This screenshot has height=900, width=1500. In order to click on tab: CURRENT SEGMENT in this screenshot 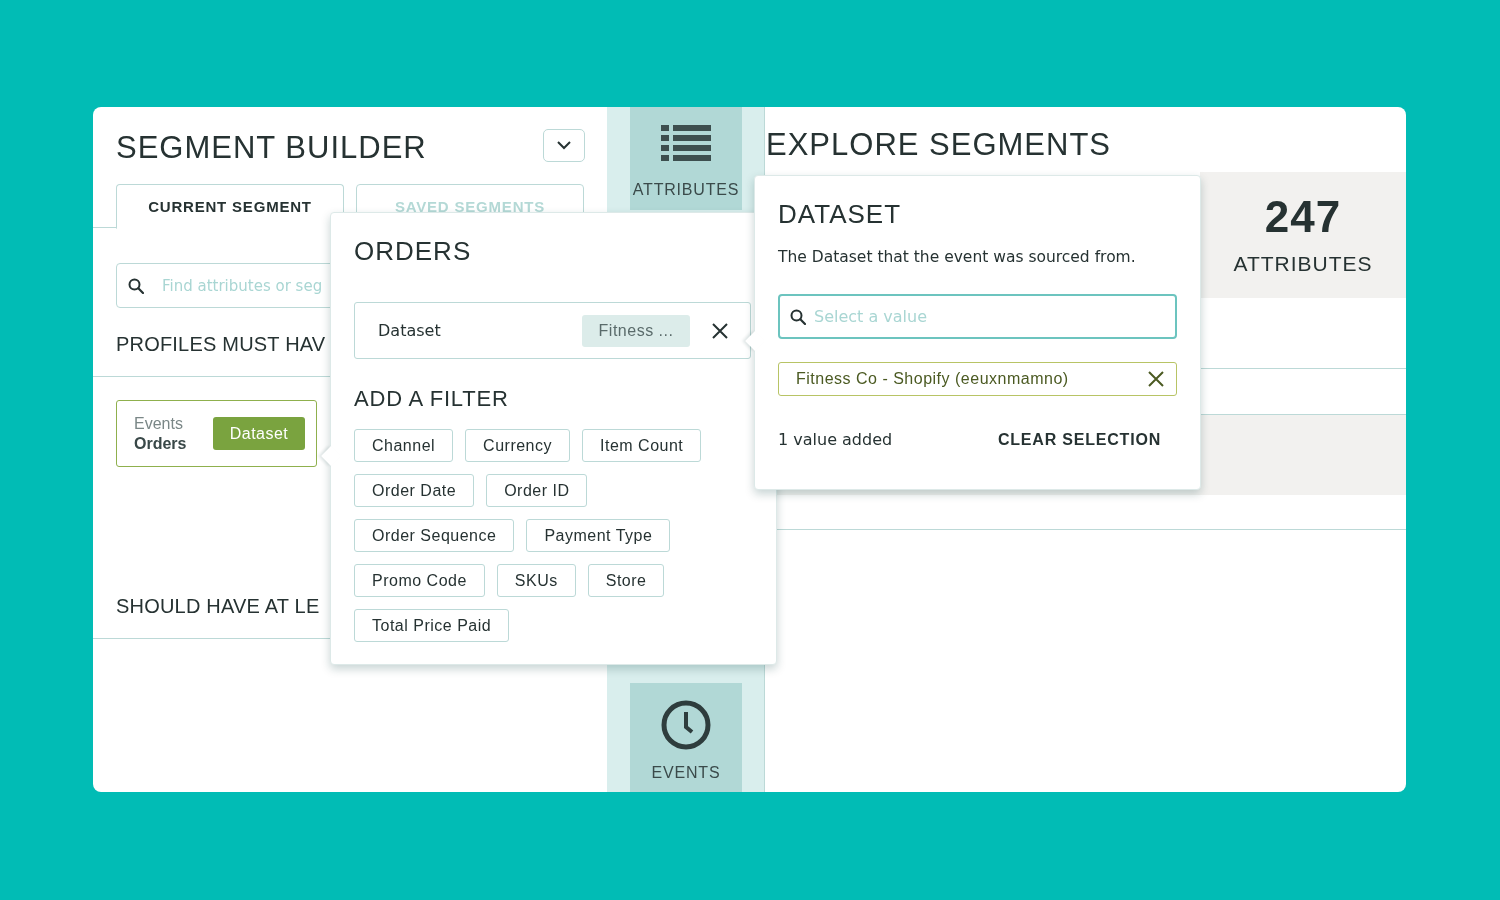, I will do `click(230, 206)`.